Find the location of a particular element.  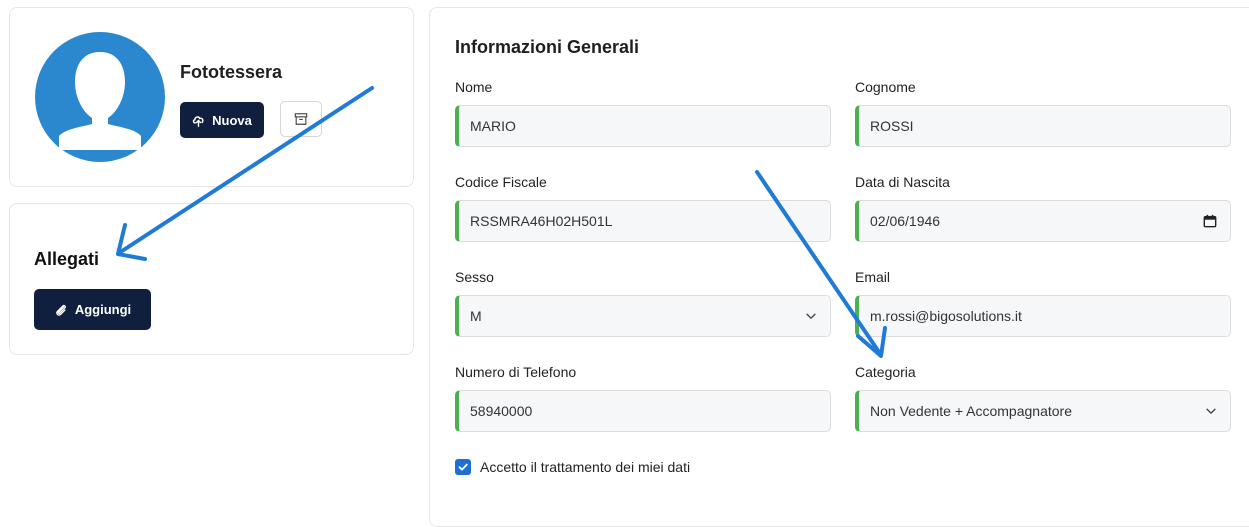

consent-checkbox is located at coordinates (463, 467).